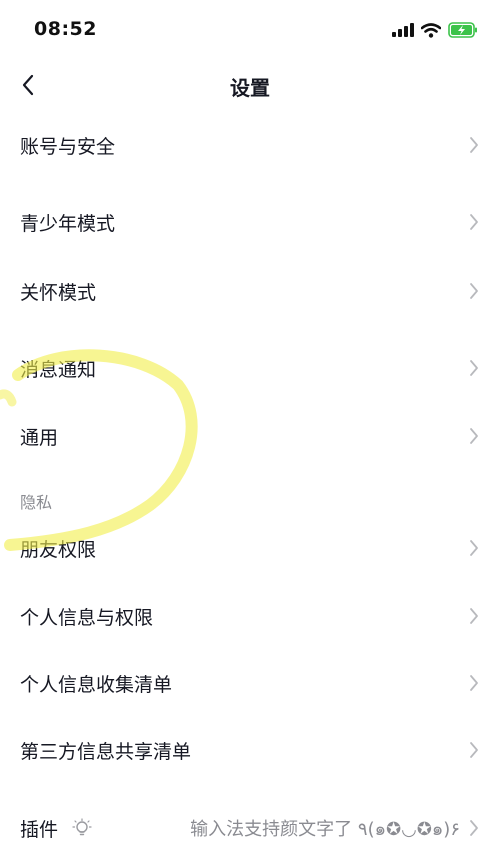 This screenshot has height=858, width=500. Describe the element at coordinates (250, 436) in the screenshot. I see `settings-item-general: 通用` at that location.